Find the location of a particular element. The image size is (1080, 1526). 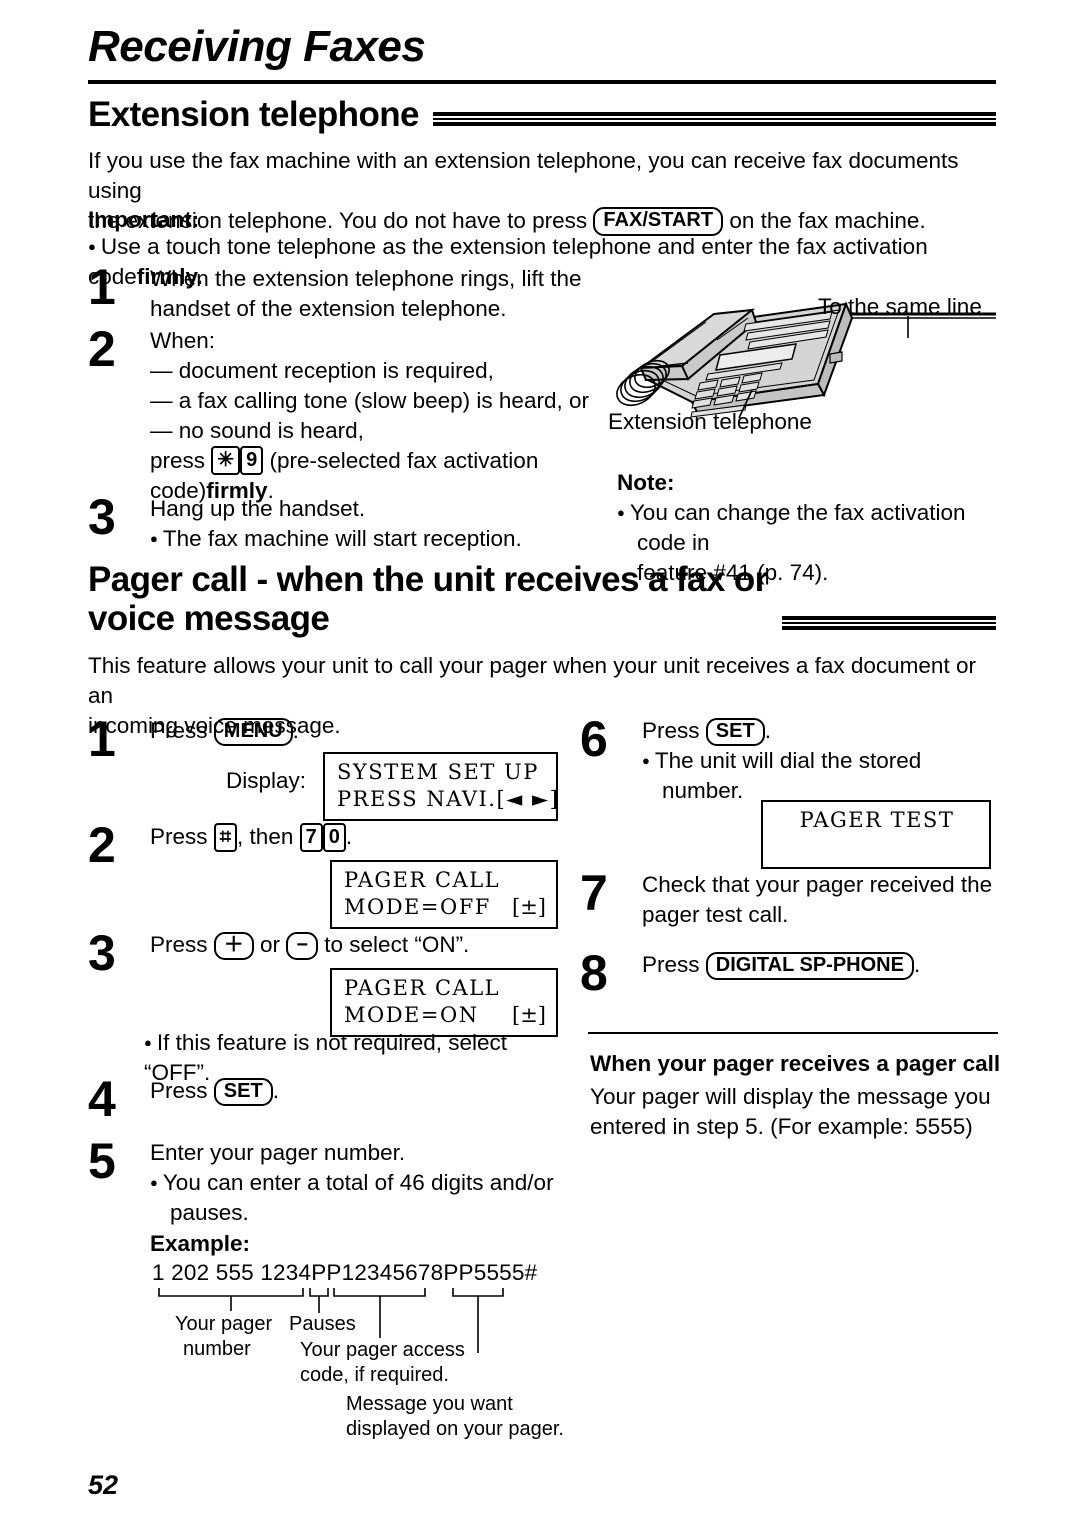

step-6-press-line: Press SET. is located at coordinates (821, 731).